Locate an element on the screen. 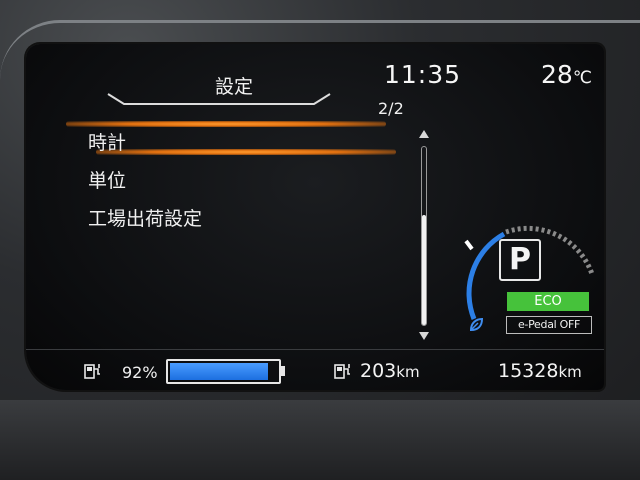 The width and height of the screenshot is (640, 480). menu-item-clock: 時計 is located at coordinates (107, 141).